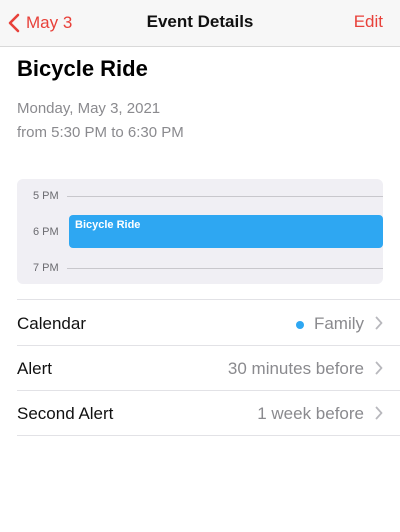 The width and height of the screenshot is (400, 532). I want to click on chevron-left-icon, so click(14, 23).